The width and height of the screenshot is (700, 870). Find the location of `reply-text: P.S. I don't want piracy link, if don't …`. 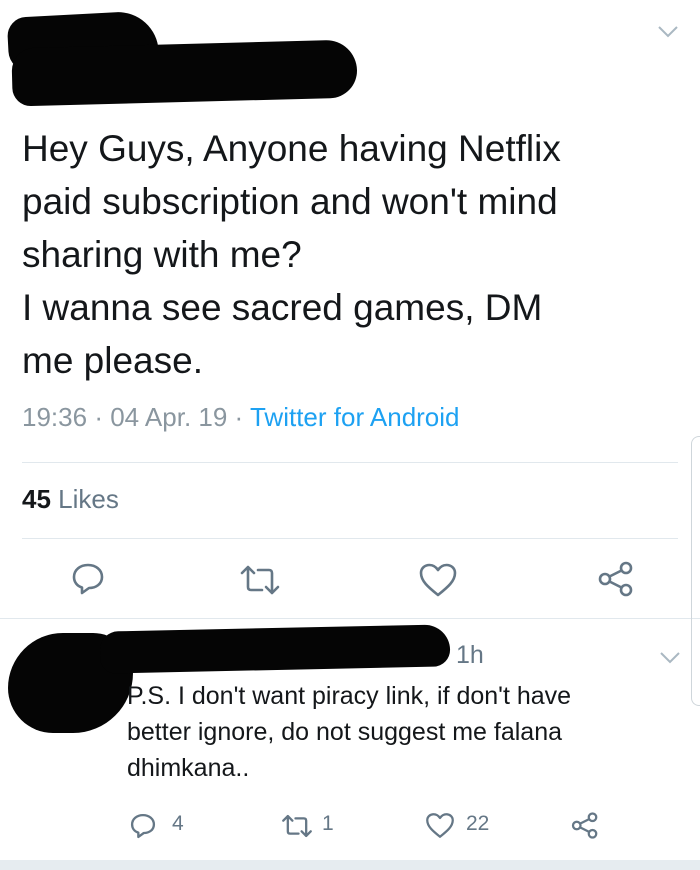

reply-text: P.S. I don't want piracy link, if don't … is located at coordinates (397, 732).